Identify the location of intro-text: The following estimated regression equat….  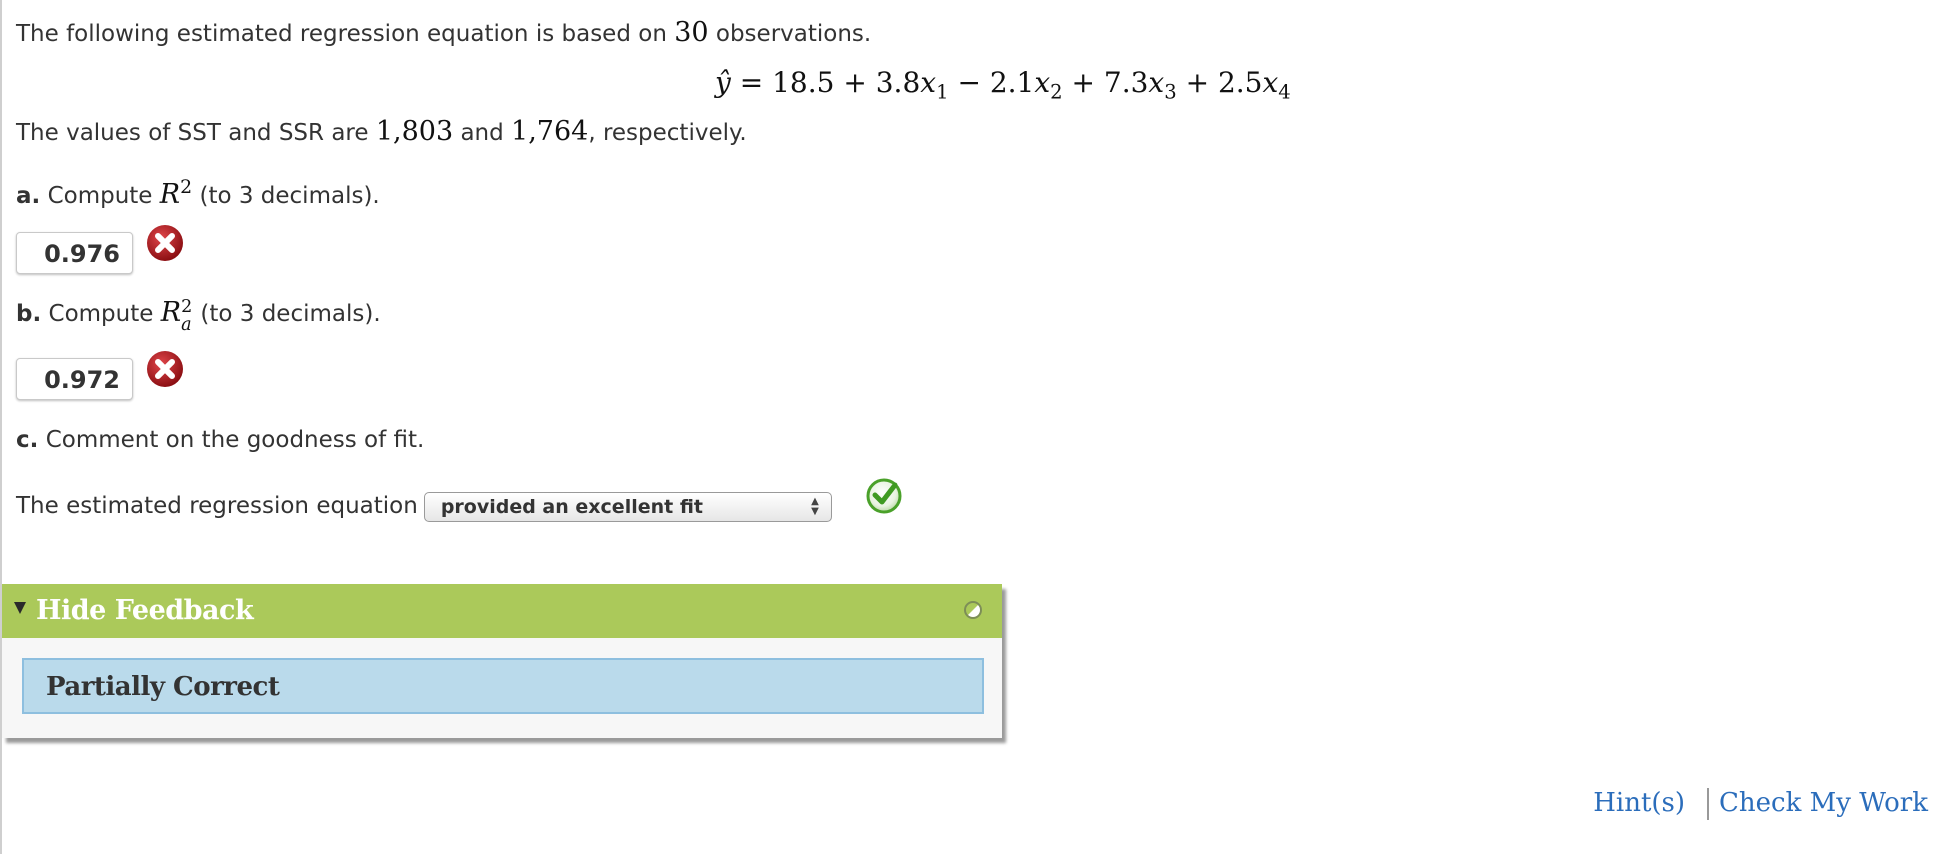
(443, 33).